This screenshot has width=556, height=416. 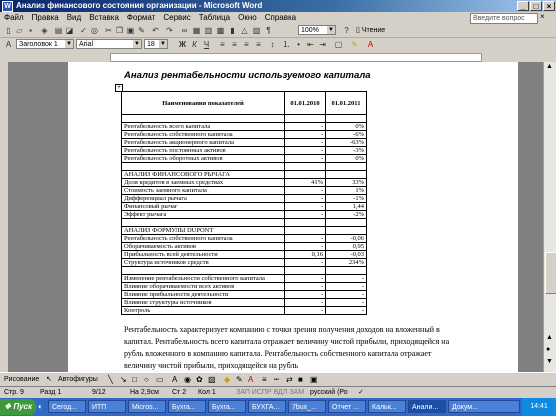 What do you see at coordinates (504, 18) in the screenshot?
I see `help-search-input: Введите вопрос` at bounding box center [504, 18].